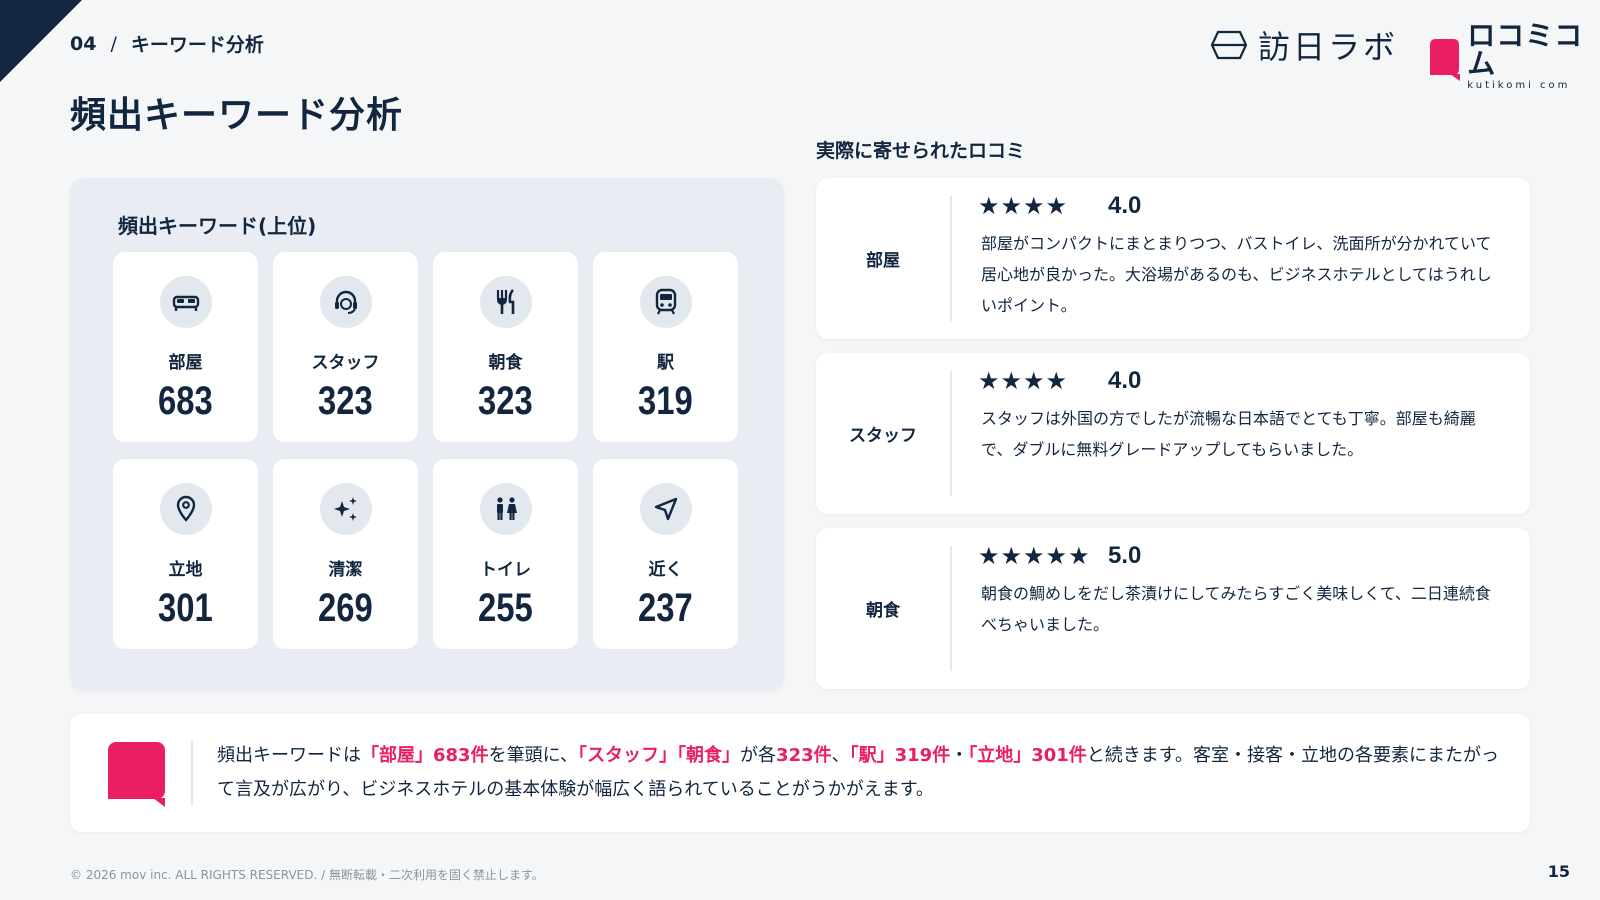 This screenshot has height=900, width=1600. Describe the element at coordinates (425, 755) in the screenshot. I see `summary-highlight: 「部屋」683件` at that location.